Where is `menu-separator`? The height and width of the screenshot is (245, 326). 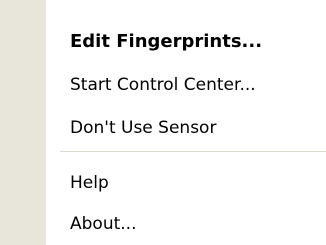
menu-separator is located at coordinates (193, 151).